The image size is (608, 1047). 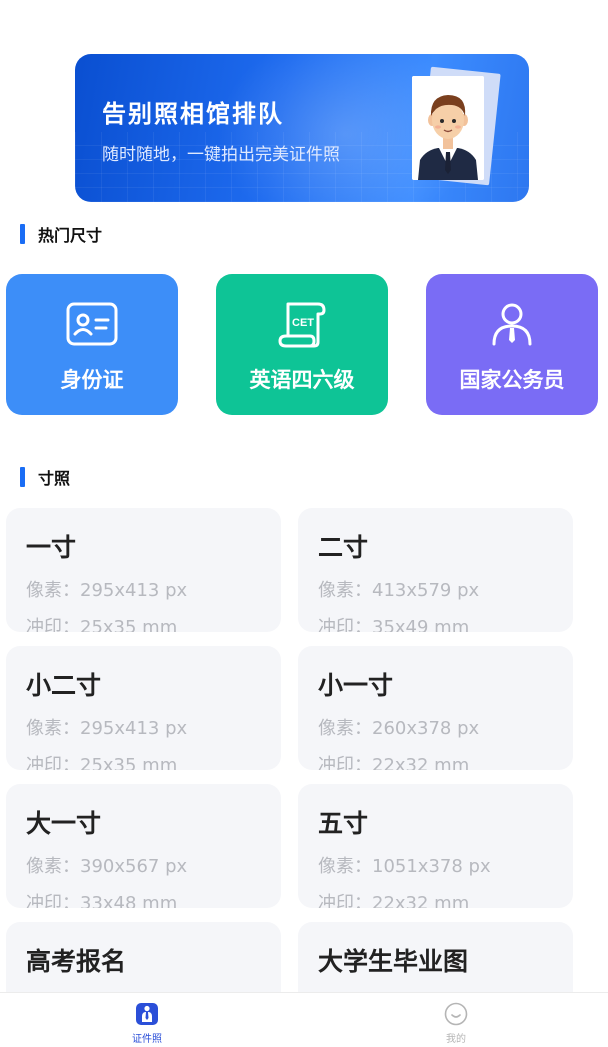 What do you see at coordinates (147, 1014) in the screenshot?
I see `id-photo-icon` at bounding box center [147, 1014].